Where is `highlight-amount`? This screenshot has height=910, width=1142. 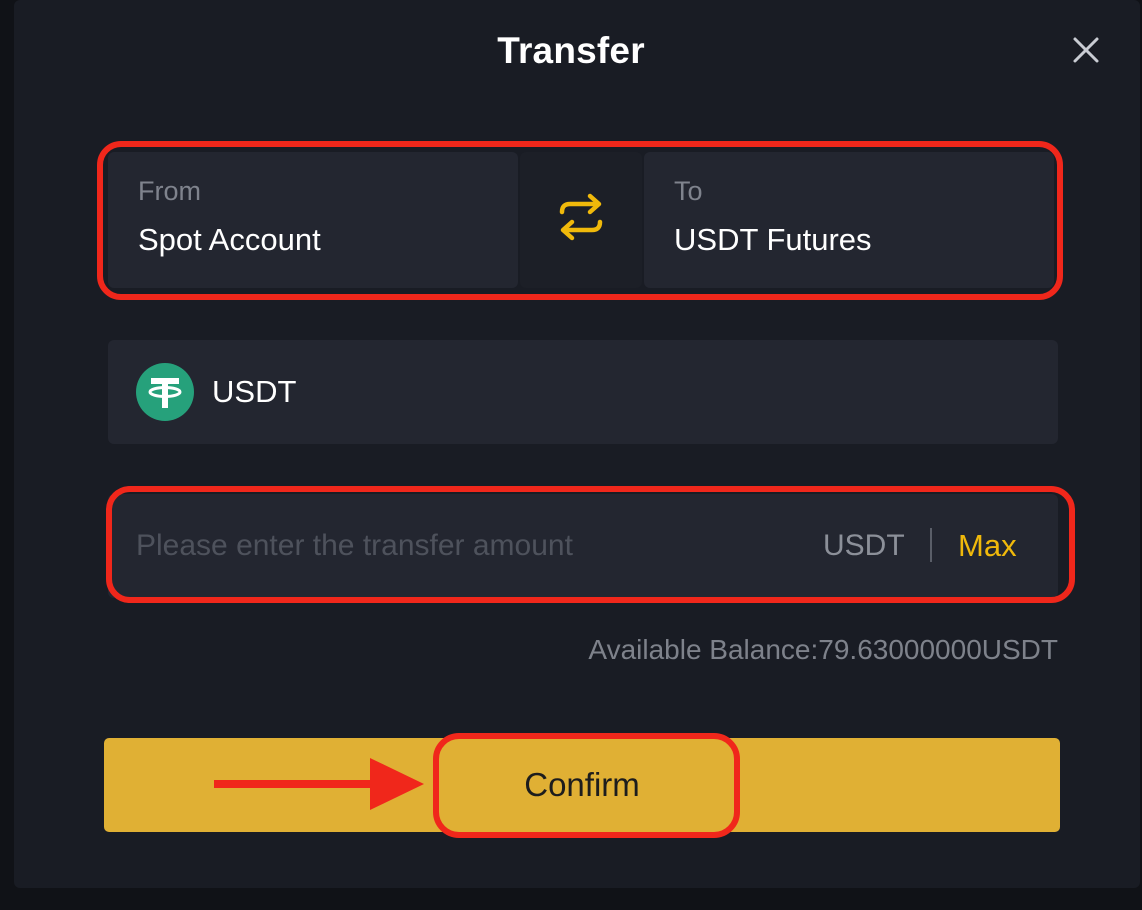 highlight-amount is located at coordinates (590, 544).